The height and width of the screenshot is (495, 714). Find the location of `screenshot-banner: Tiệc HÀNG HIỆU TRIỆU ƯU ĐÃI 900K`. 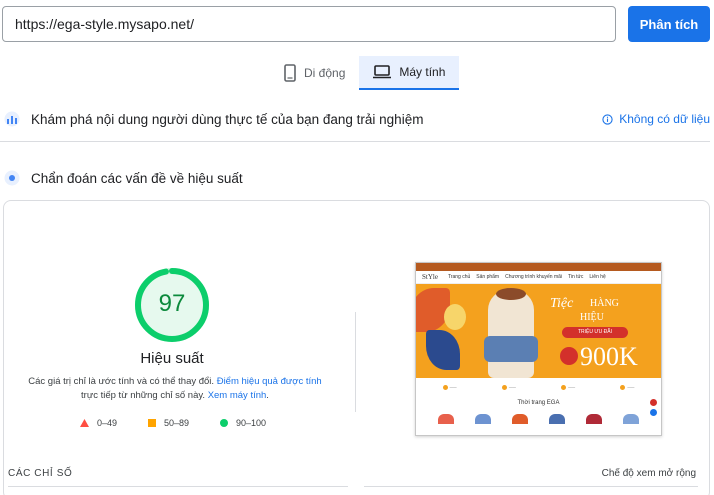

screenshot-banner: Tiệc HÀNG HIỆU TRIỆU ƯU ĐÃI 900K is located at coordinates (538, 331).